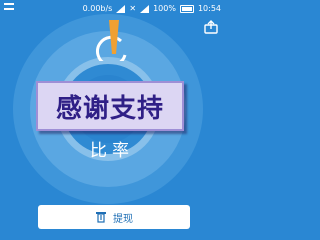 Image resolution: width=320 pixels, height=240 pixels. What do you see at coordinates (114, 37) in the screenshot?
I see `gauge-pointer` at bounding box center [114, 37].